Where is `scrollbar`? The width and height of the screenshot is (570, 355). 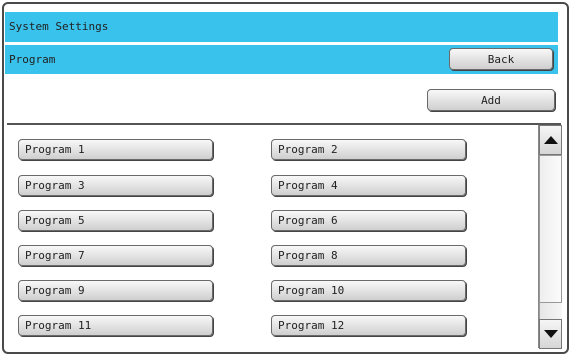 scrollbar is located at coordinates (550, 237).